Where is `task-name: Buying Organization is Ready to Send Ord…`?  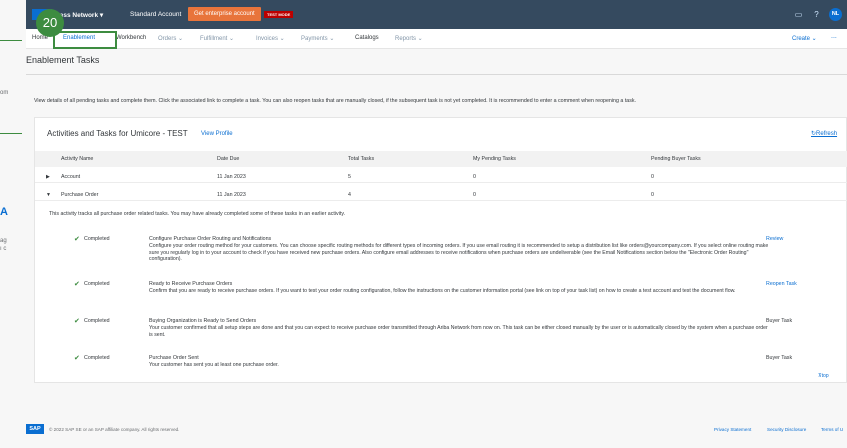
task-name: Buying Organization is Ready to Send Ord… is located at coordinates (203, 321).